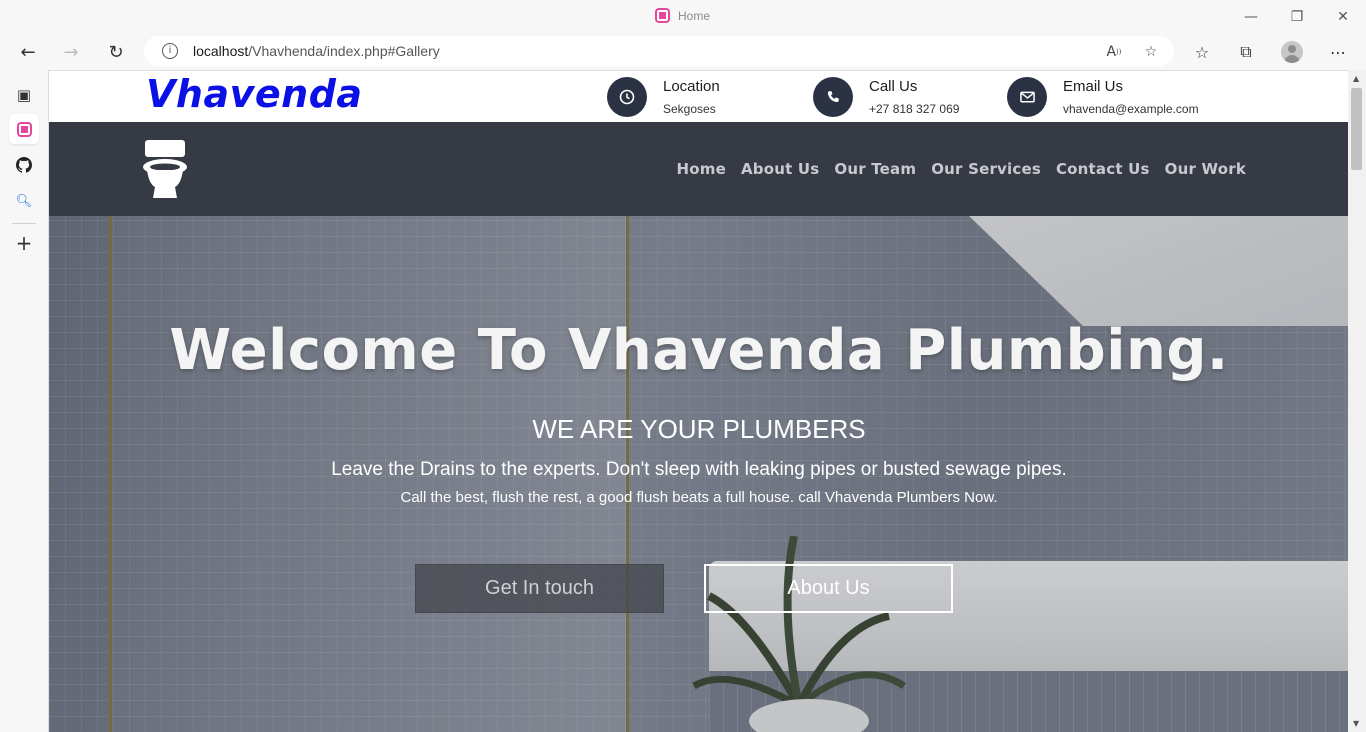  What do you see at coordinates (1151, 52) in the screenshot?
I see `add-favorite-icon: ☆` at bounding box center [1151, 52].